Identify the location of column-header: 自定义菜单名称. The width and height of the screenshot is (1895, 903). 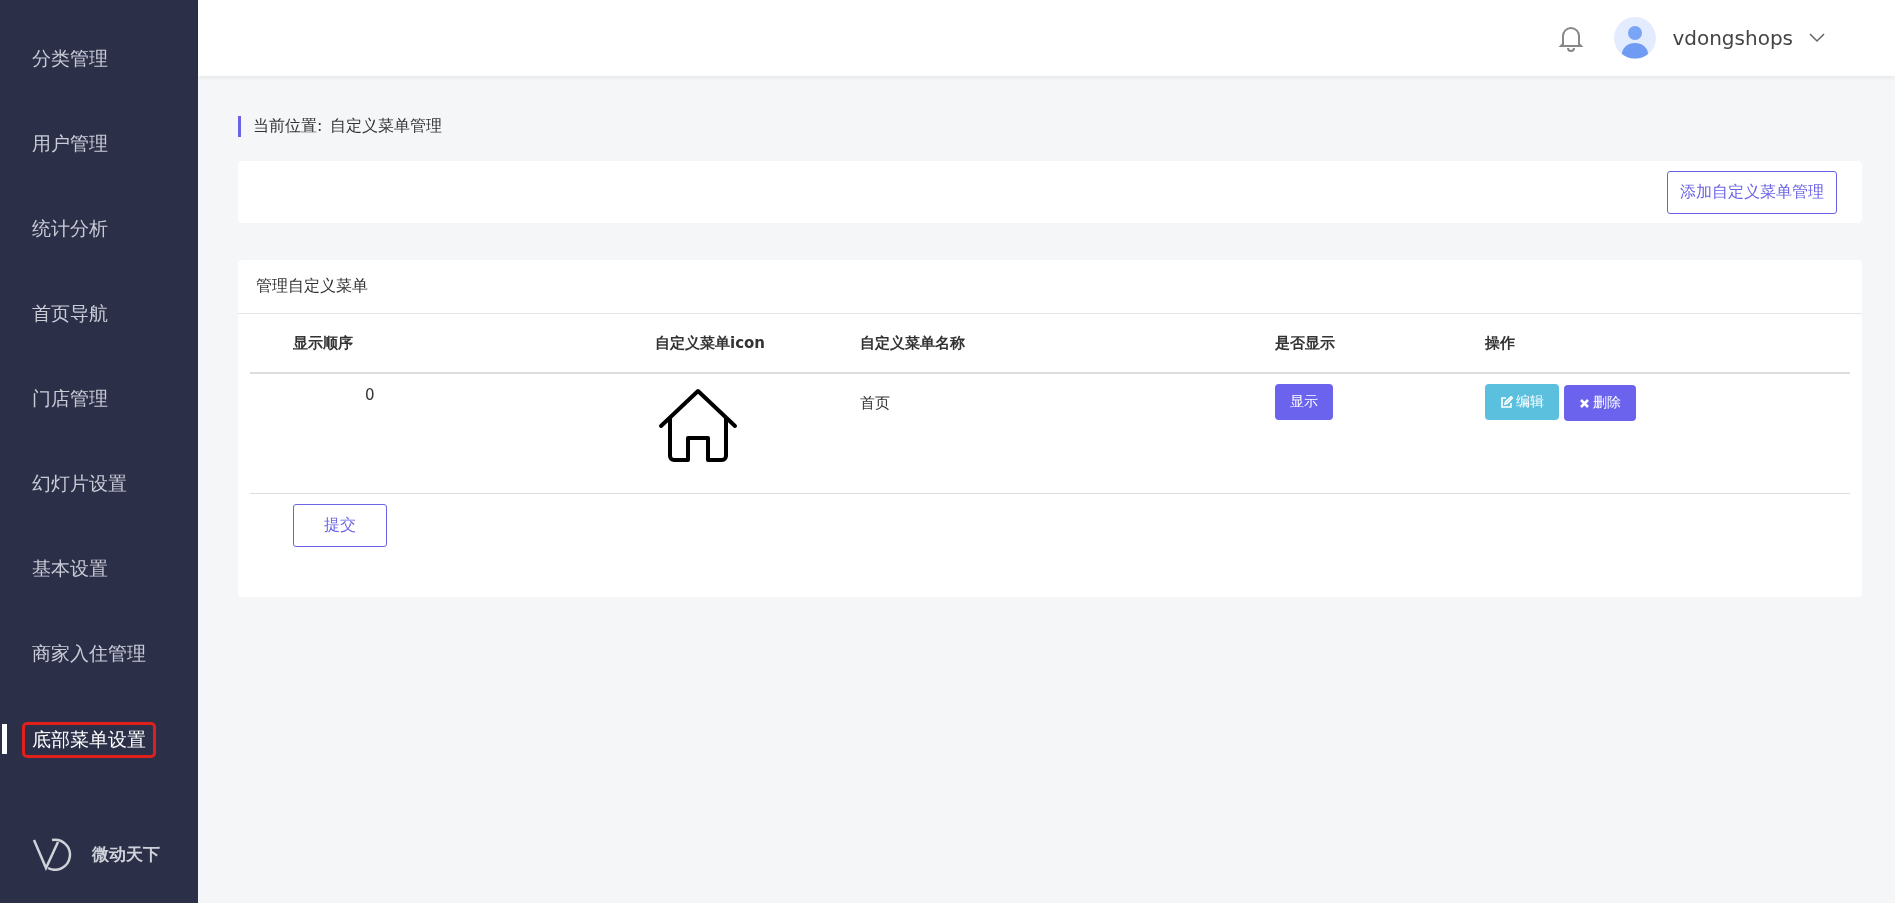
(912, 342).